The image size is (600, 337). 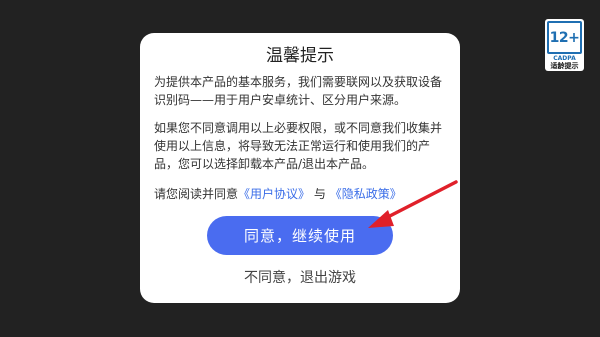 I want to click on age-rating-label: 适龄提示, so click(x=564, y=66).